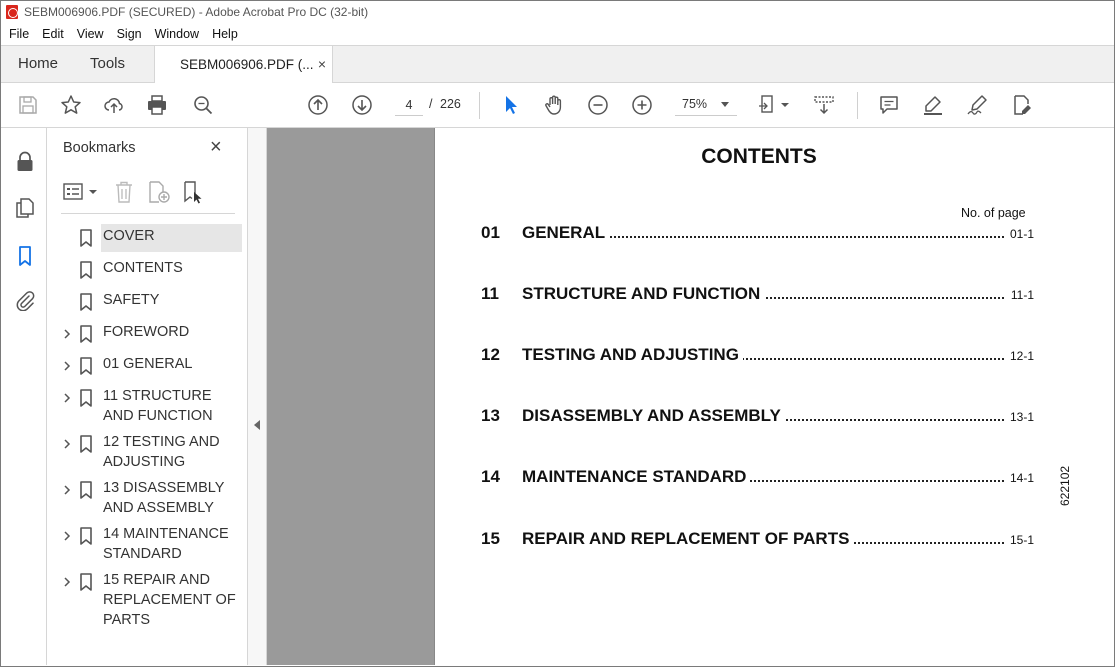  Describe the element at coordinates (25, 300) in the screenshot. I see `attachments-paperclip-icon` at that location.